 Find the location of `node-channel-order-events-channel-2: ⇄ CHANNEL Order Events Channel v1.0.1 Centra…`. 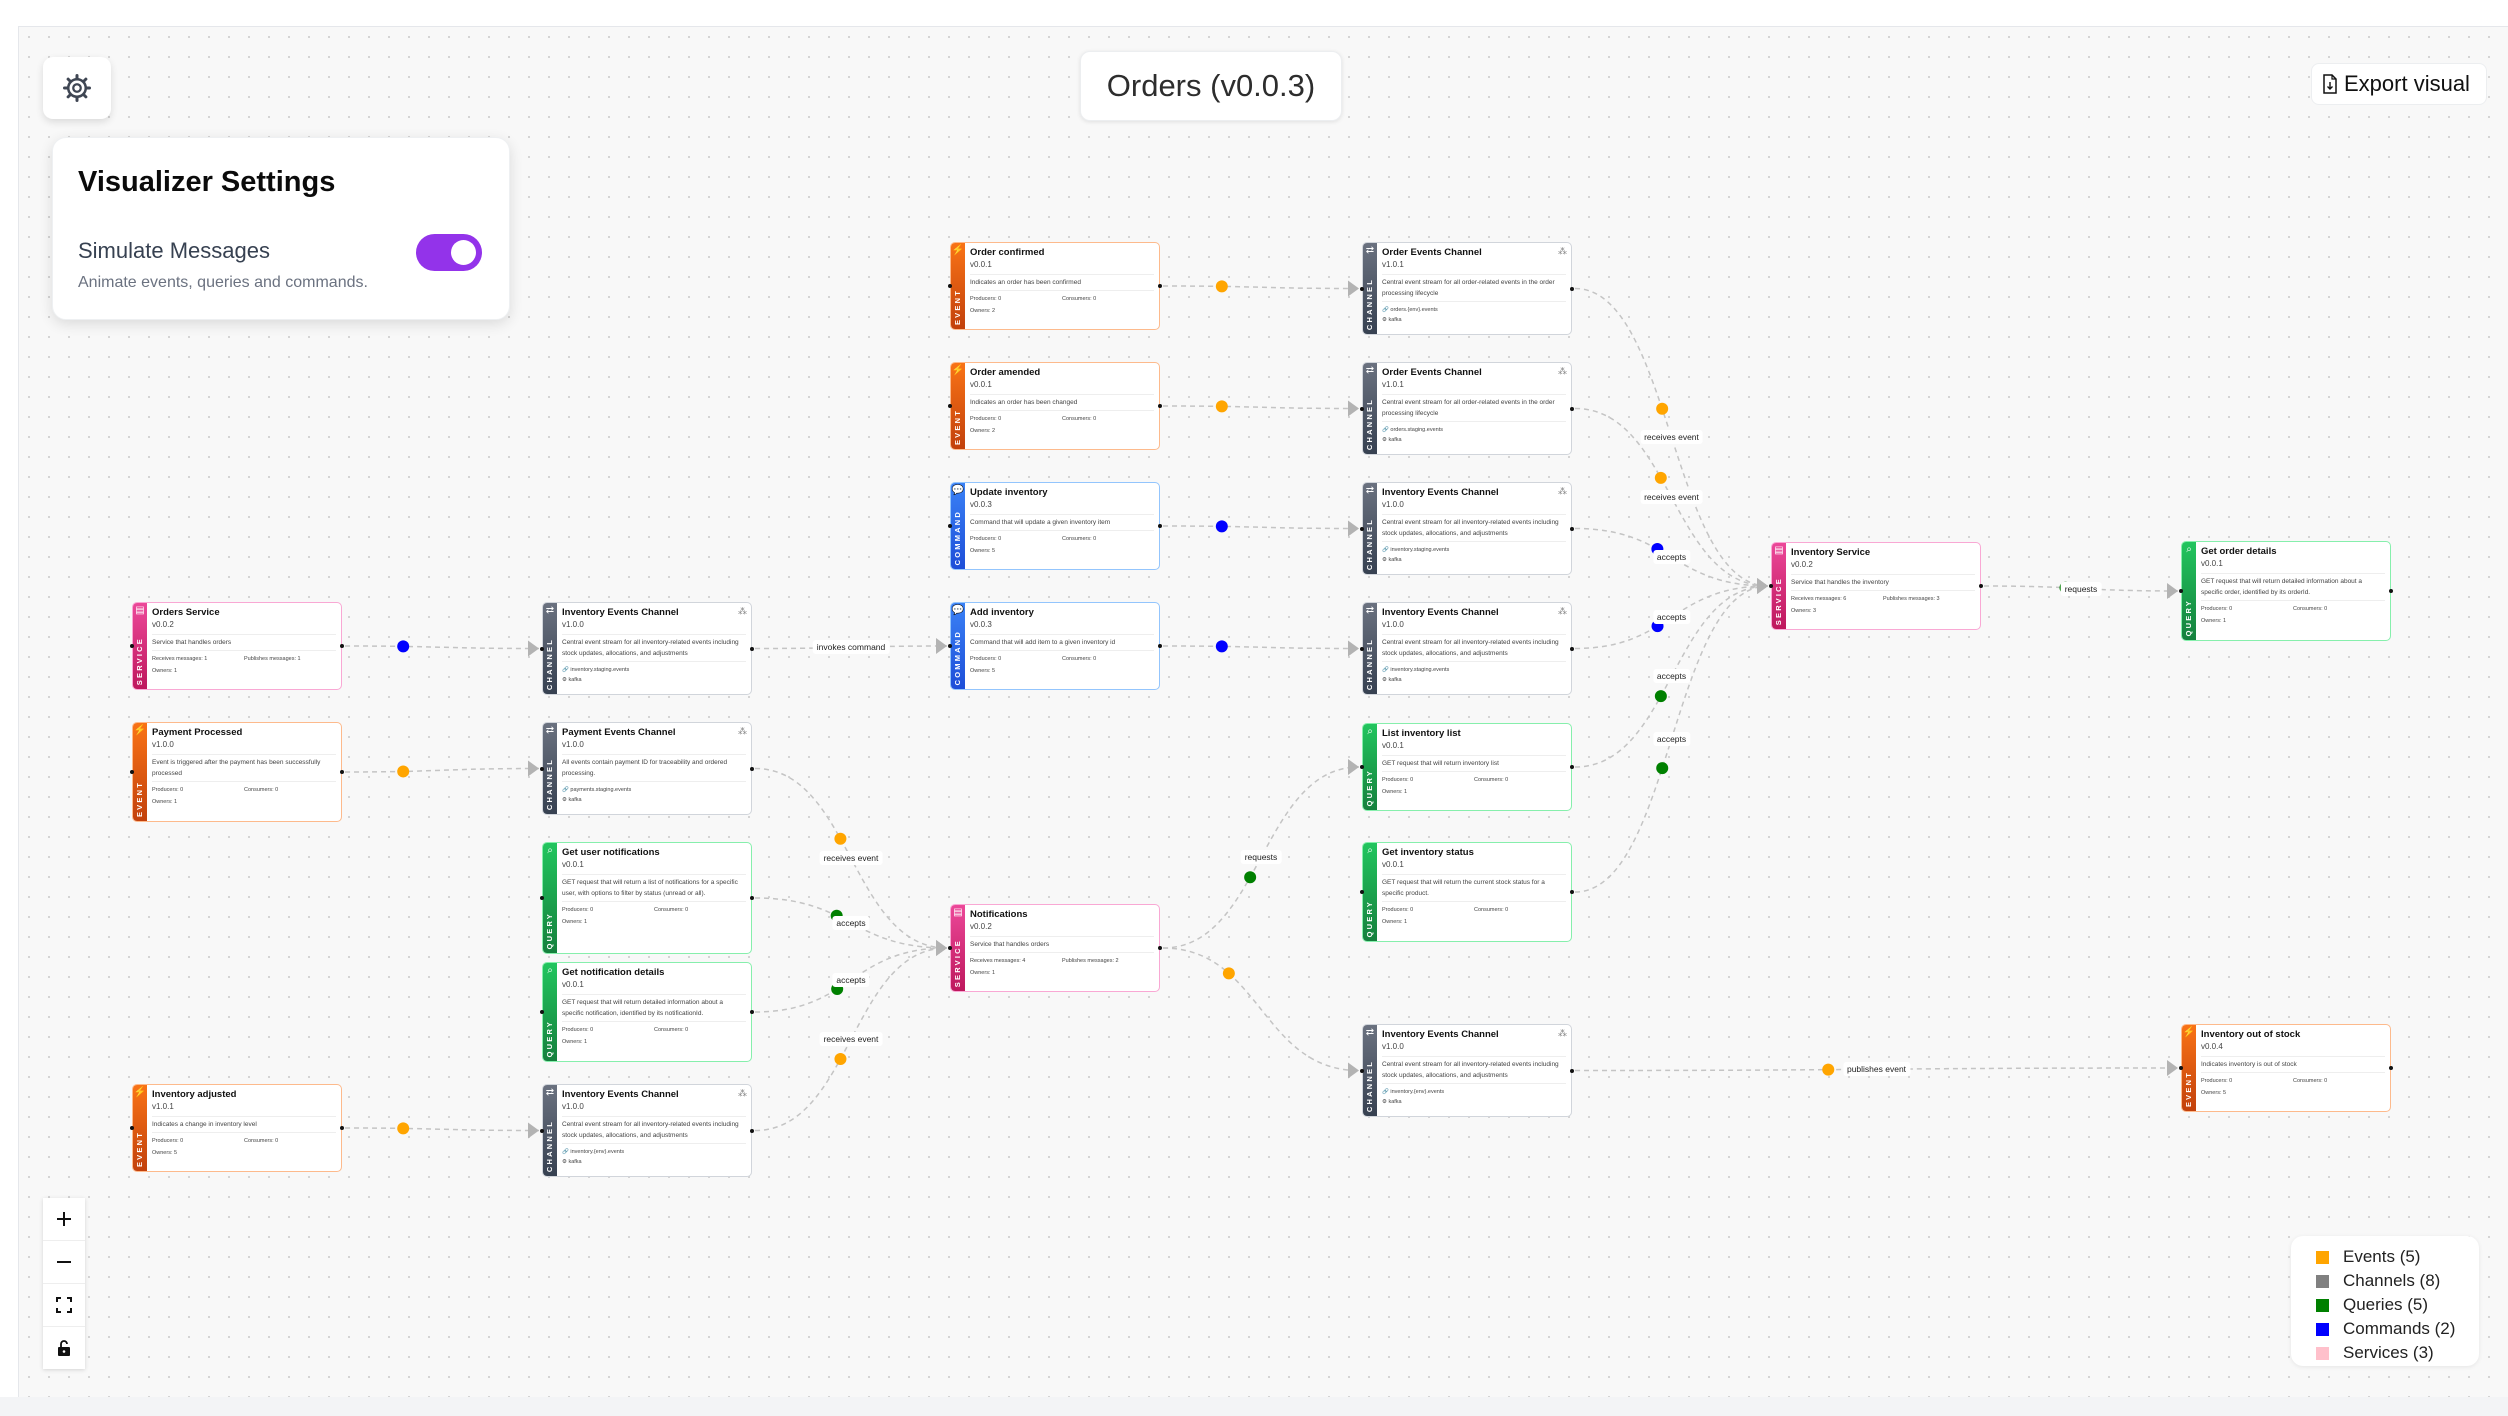

node-channel-order-events-channel-2: ⇄ CHANNEL Order Events Channel v1.0.1 Centra… is located at coordinates (1467, 408).